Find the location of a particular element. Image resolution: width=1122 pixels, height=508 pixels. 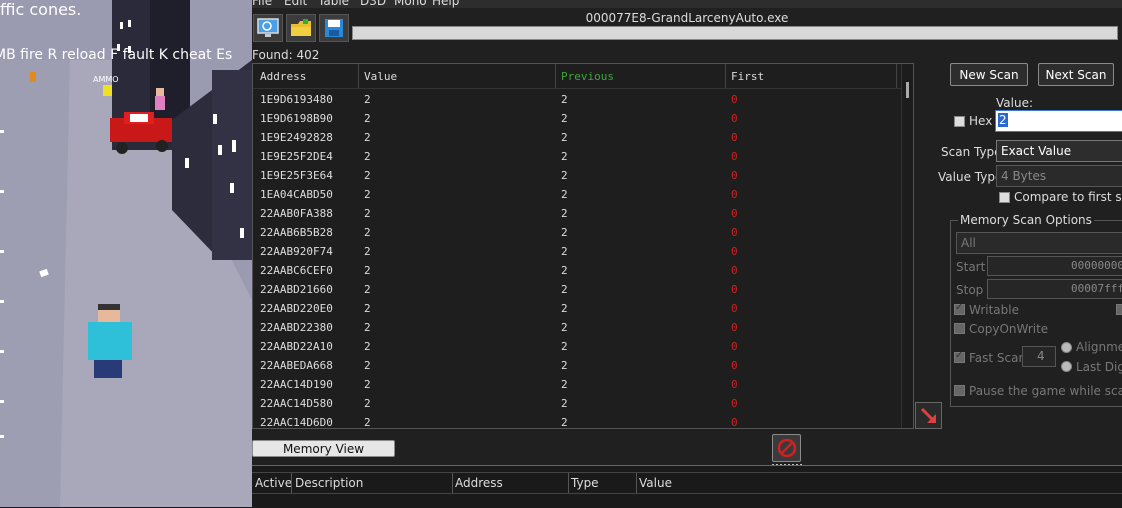

table-row: 1E9E2492828 2 2 0 is located at coordinates (577, 137).